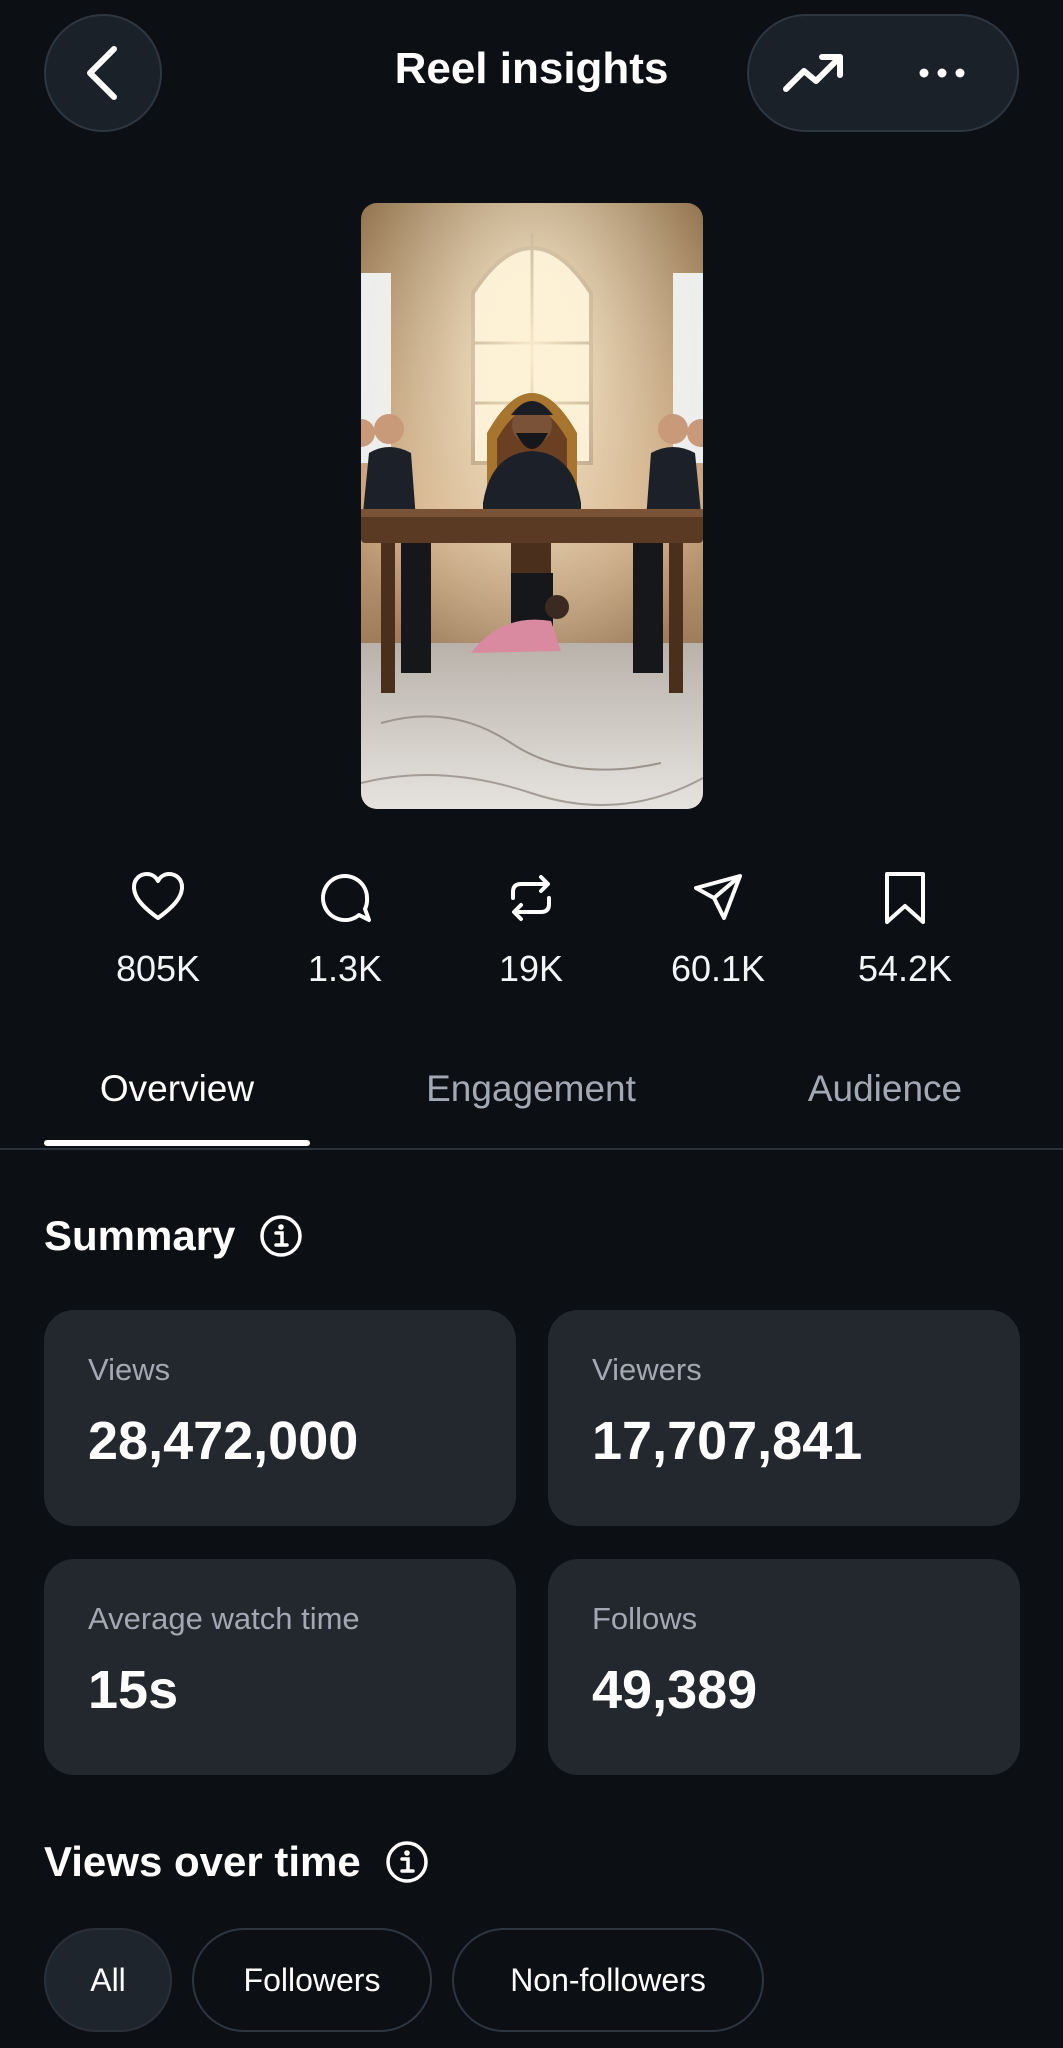 The width and height of the screenshot is (1063, 2048). I want to click on follows-card: Follows 49,389, so click(784, 1667).